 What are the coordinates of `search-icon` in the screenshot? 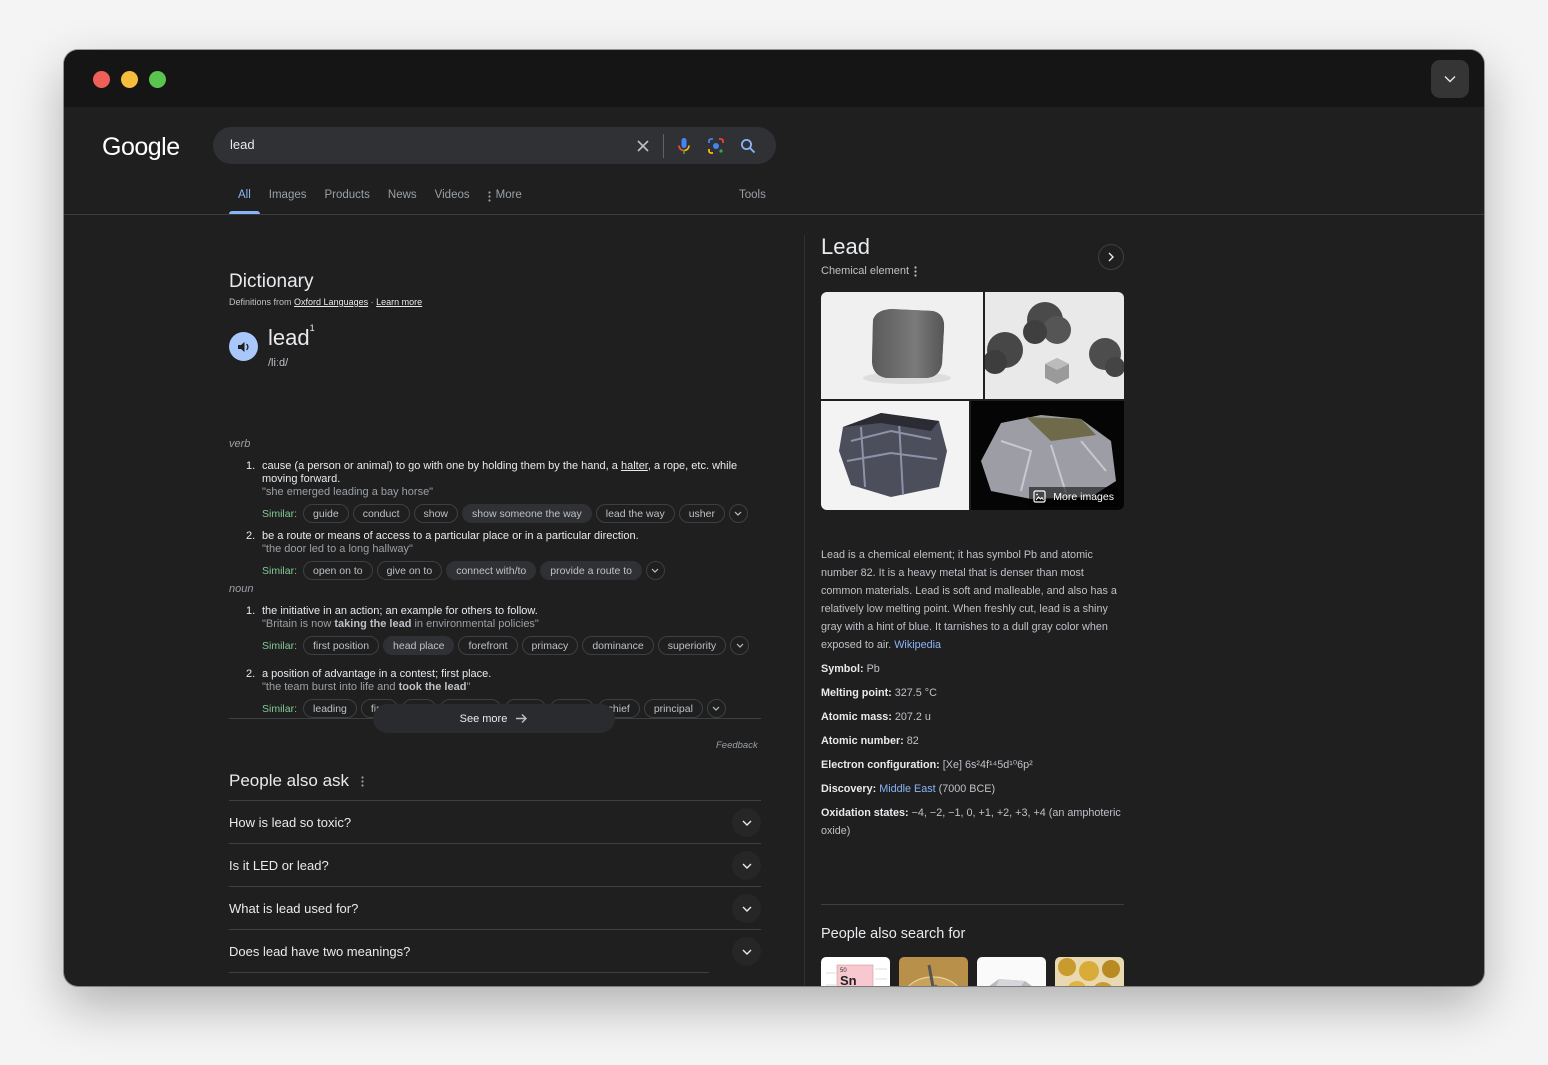 It's located at (748, 146).